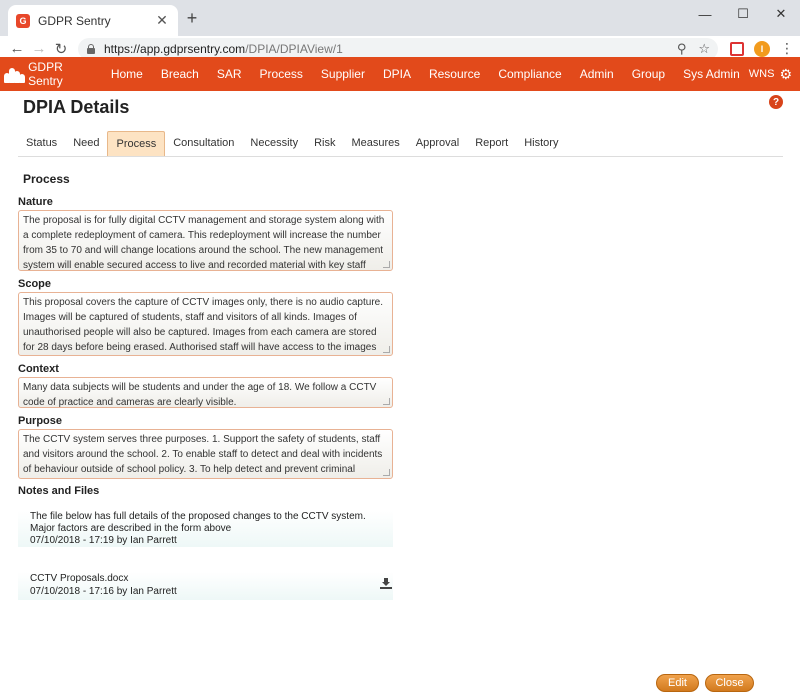  What do you see at coordinates (74, 20) in the screenshot?
I see `browser-tab-title: GDPR Sentry` at bounding box center [74, 20].